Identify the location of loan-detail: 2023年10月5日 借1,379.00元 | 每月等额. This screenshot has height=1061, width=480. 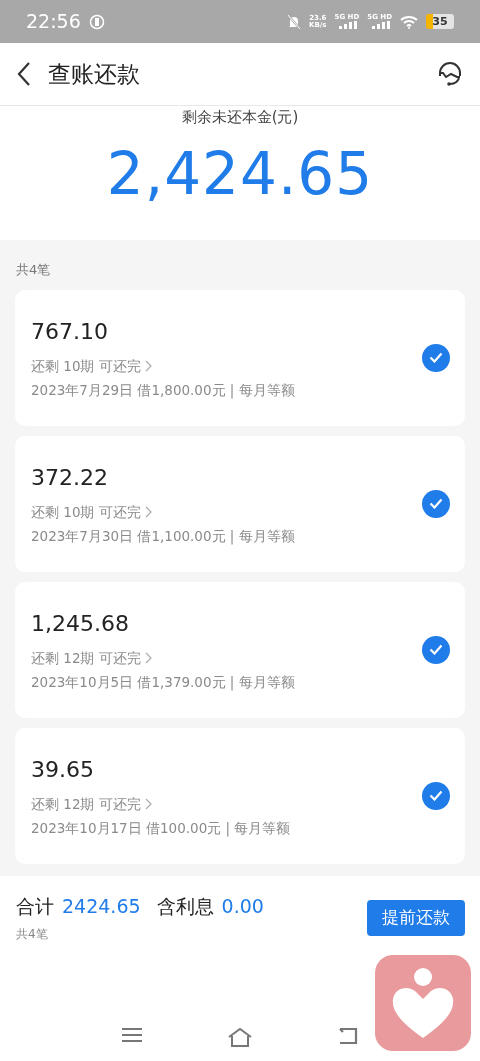
(163, 683).